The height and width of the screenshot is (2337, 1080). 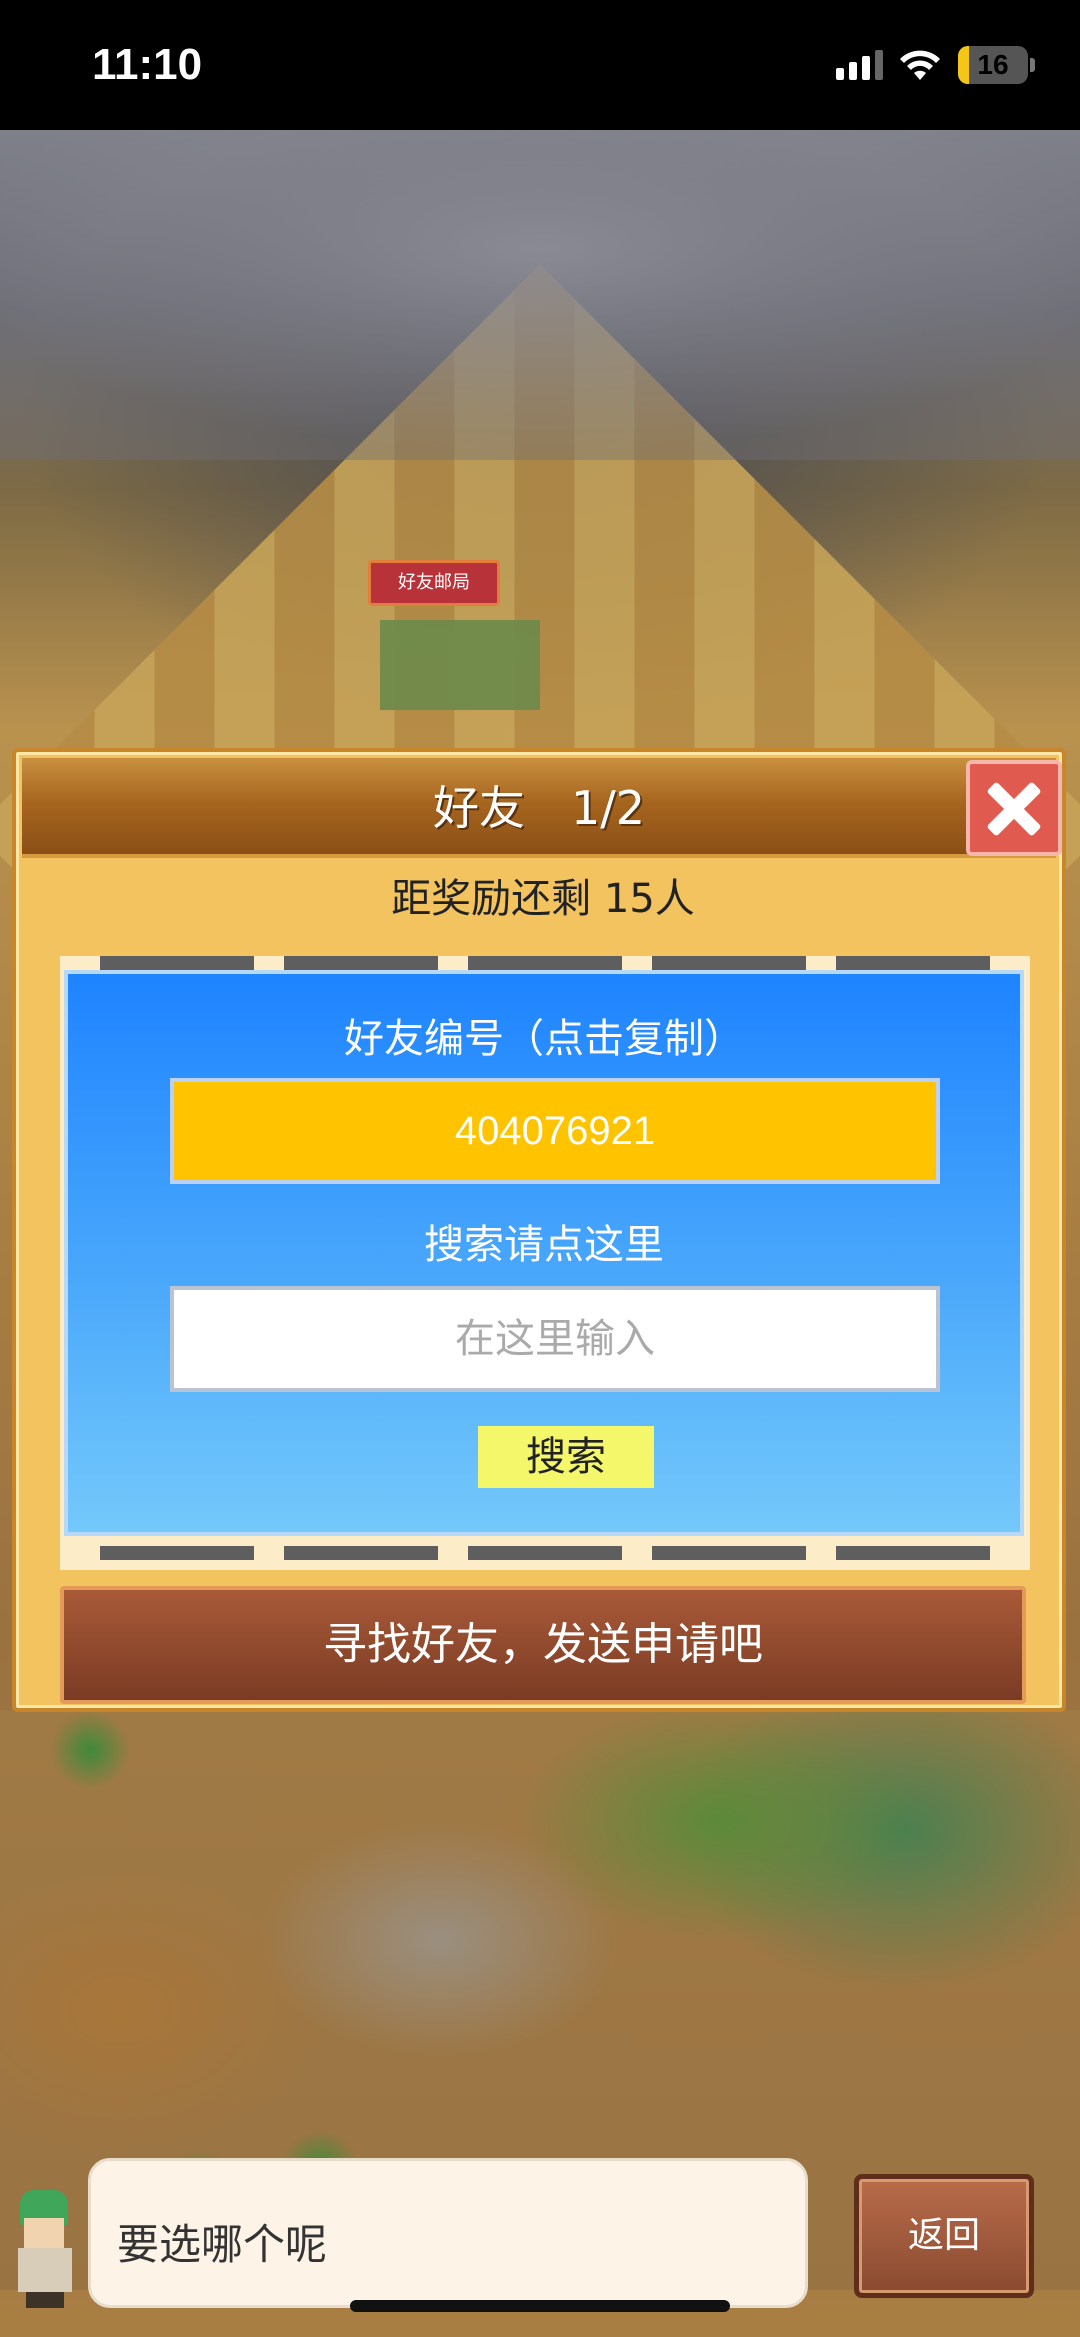 What do you see at coordinates (540, 2306) in the screenshot?
I see `home-indicator` at bounding box center [540, 2306].